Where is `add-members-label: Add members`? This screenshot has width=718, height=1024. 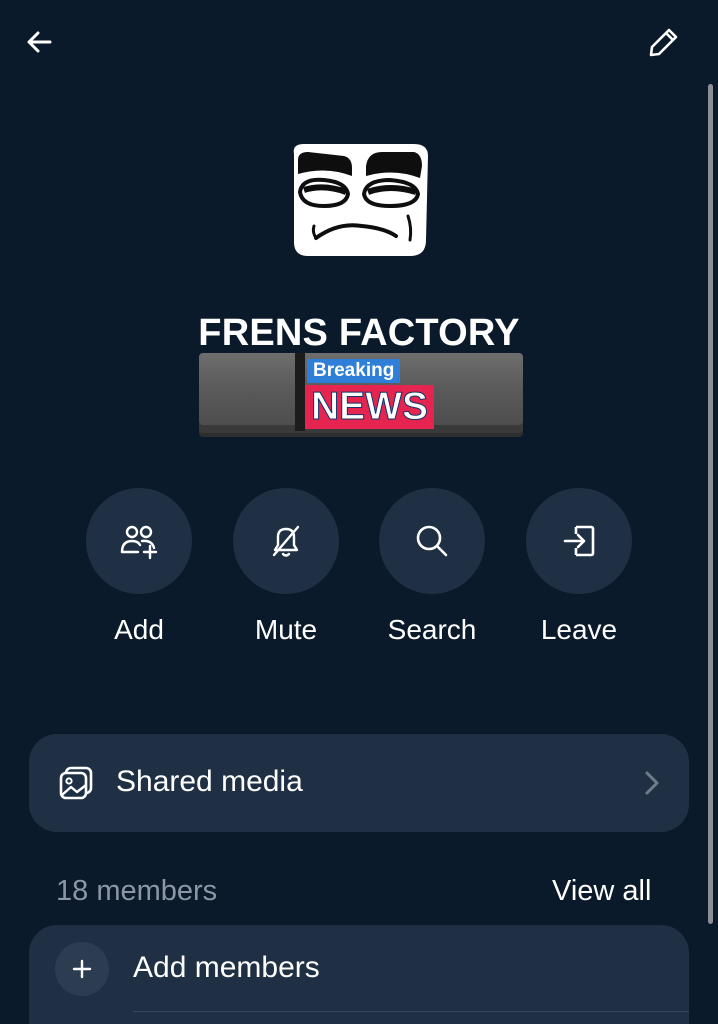 add-members-label: Add members is located at coordinates (226, 967).